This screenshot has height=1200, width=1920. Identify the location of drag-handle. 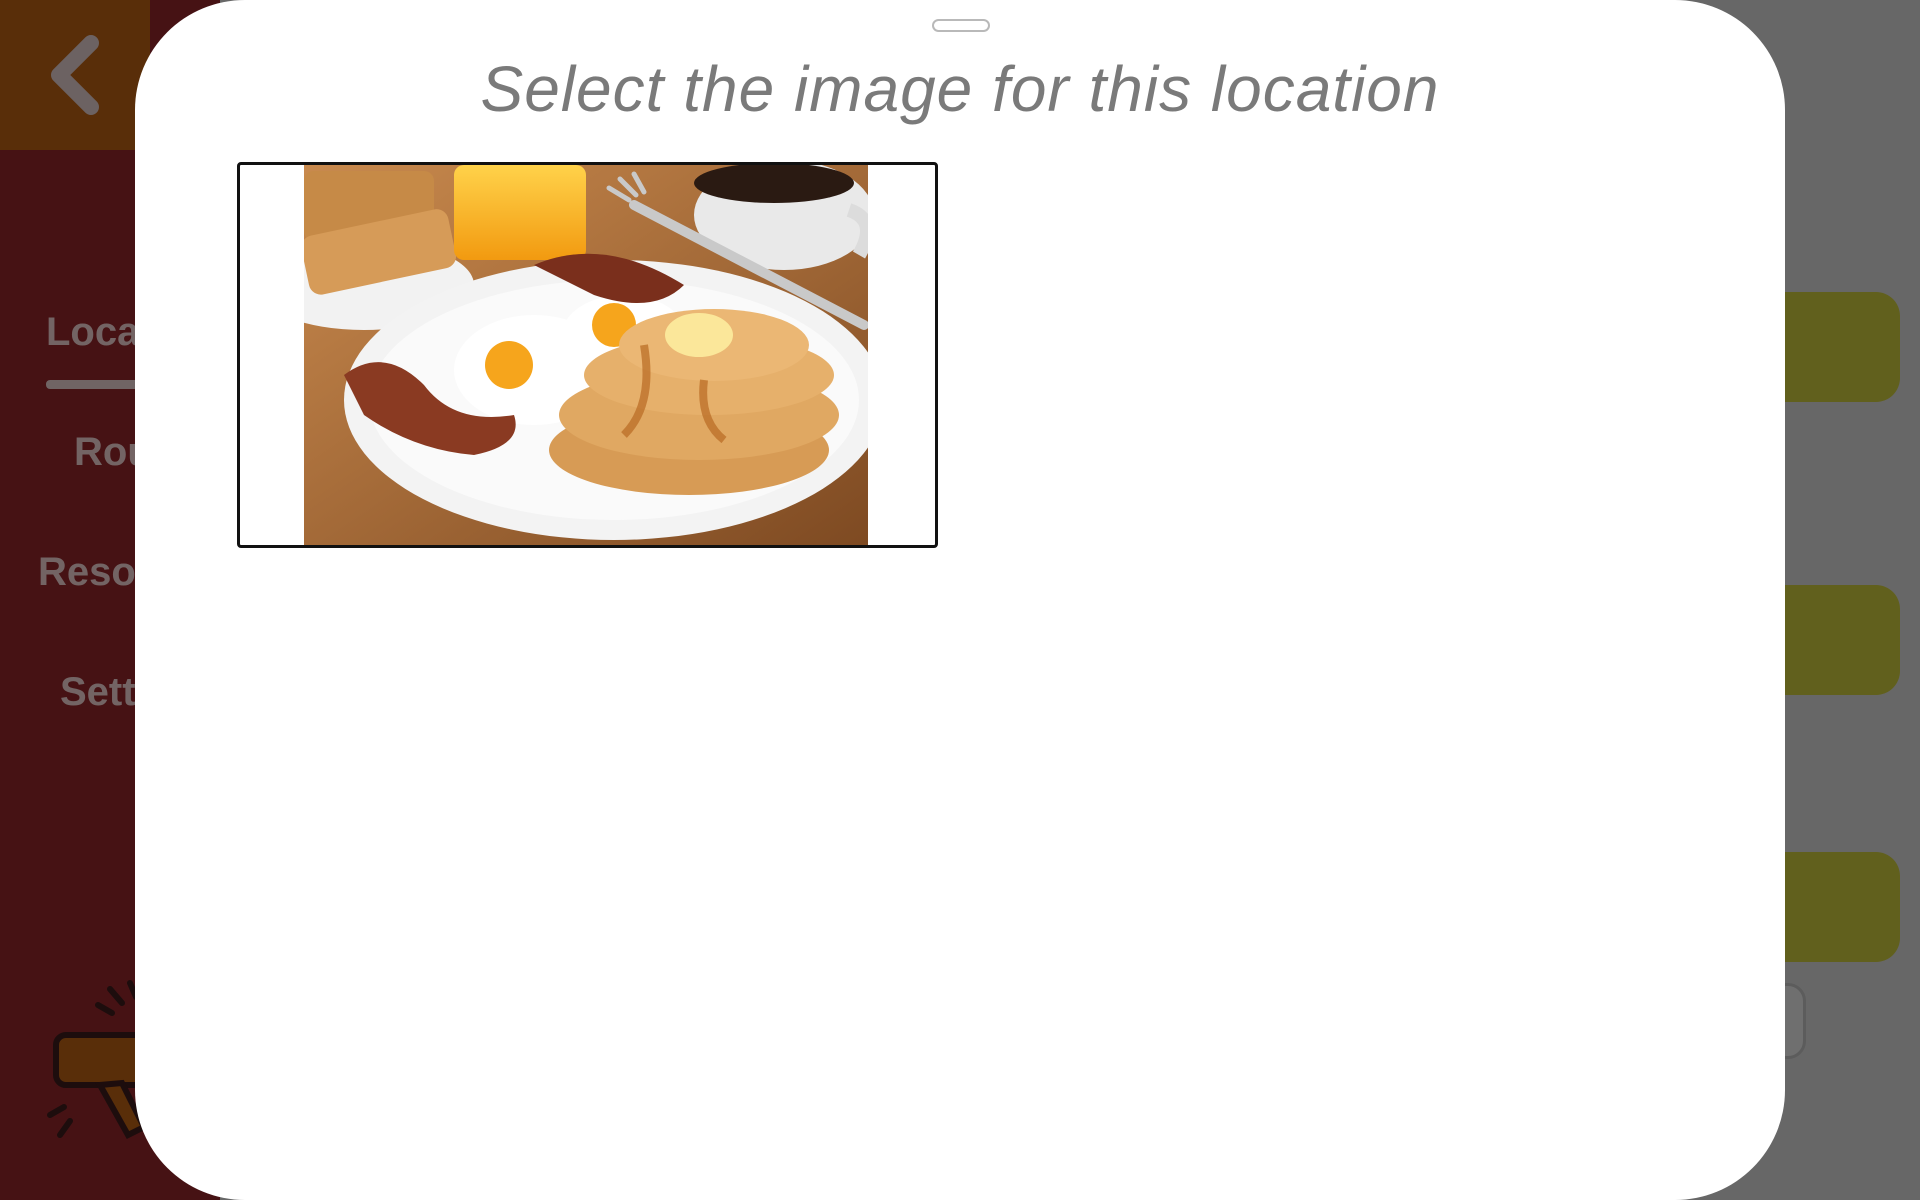
(961, 25).